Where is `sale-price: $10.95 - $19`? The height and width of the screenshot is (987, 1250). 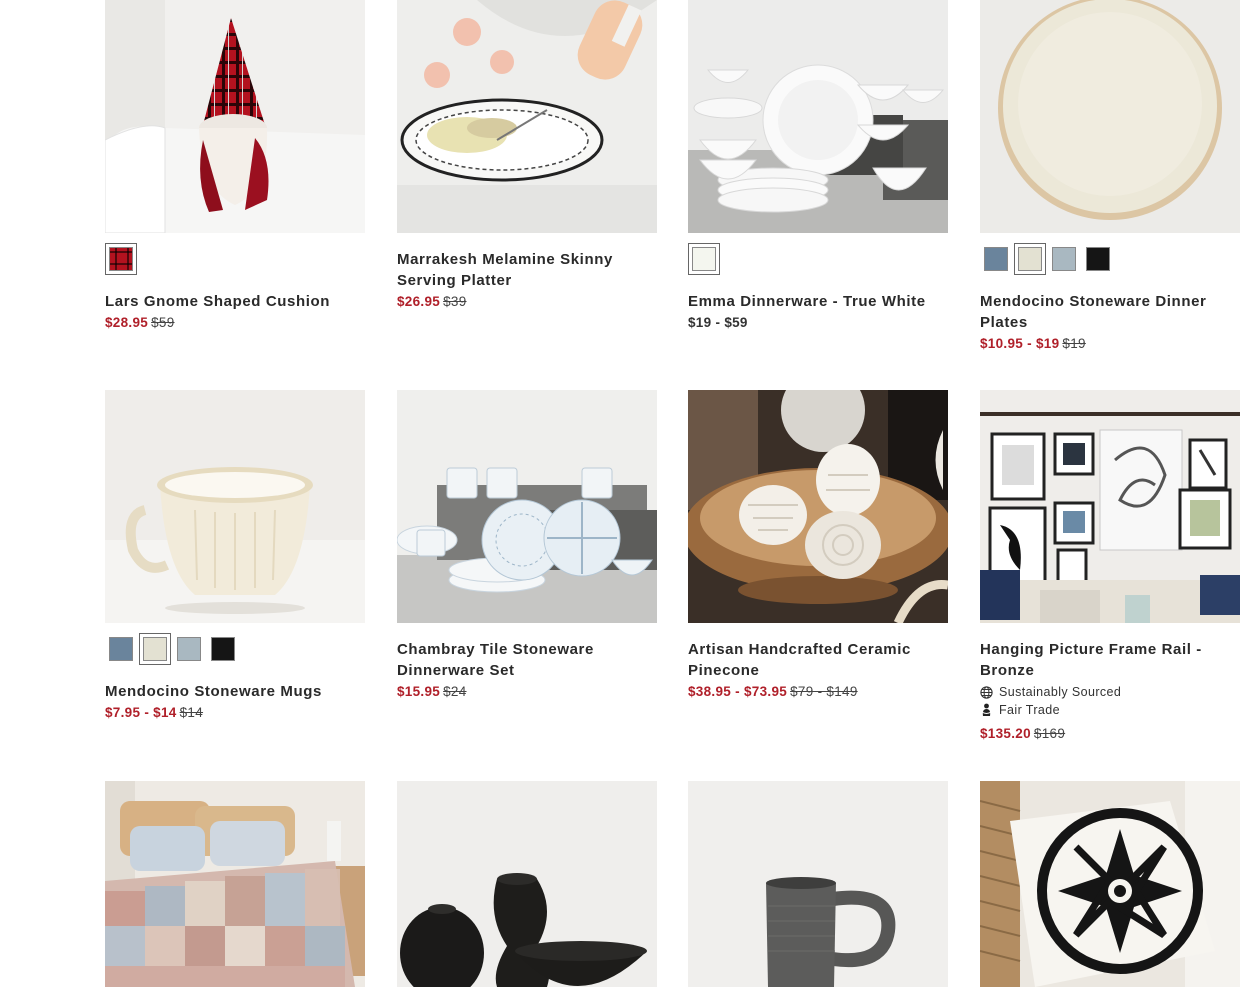 sale-price: $10.95 - $19 is located at coordinates (1020, 343).